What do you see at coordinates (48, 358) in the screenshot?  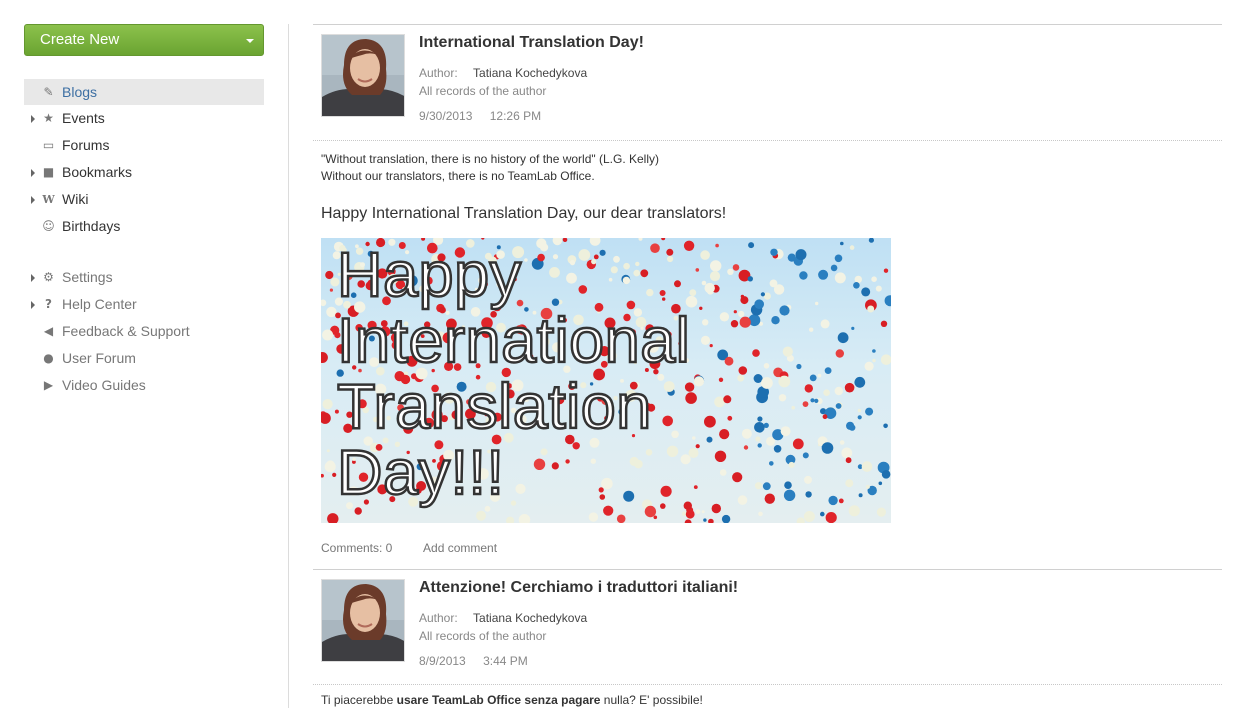 I see `chat-icon: ●` at bounding box center [48, 358].